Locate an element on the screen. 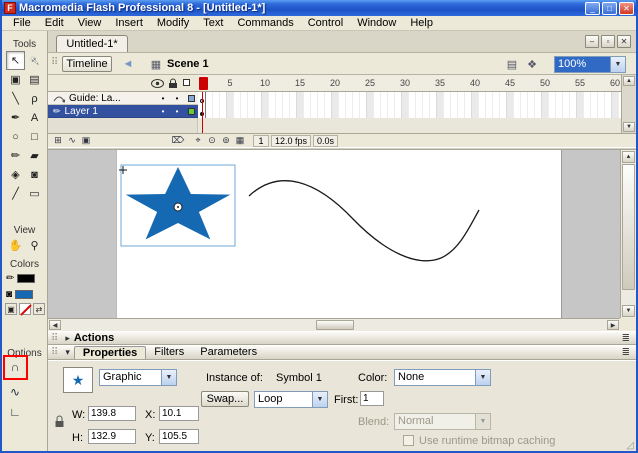  minimize-button: _ is located at coordinates (592, 8).